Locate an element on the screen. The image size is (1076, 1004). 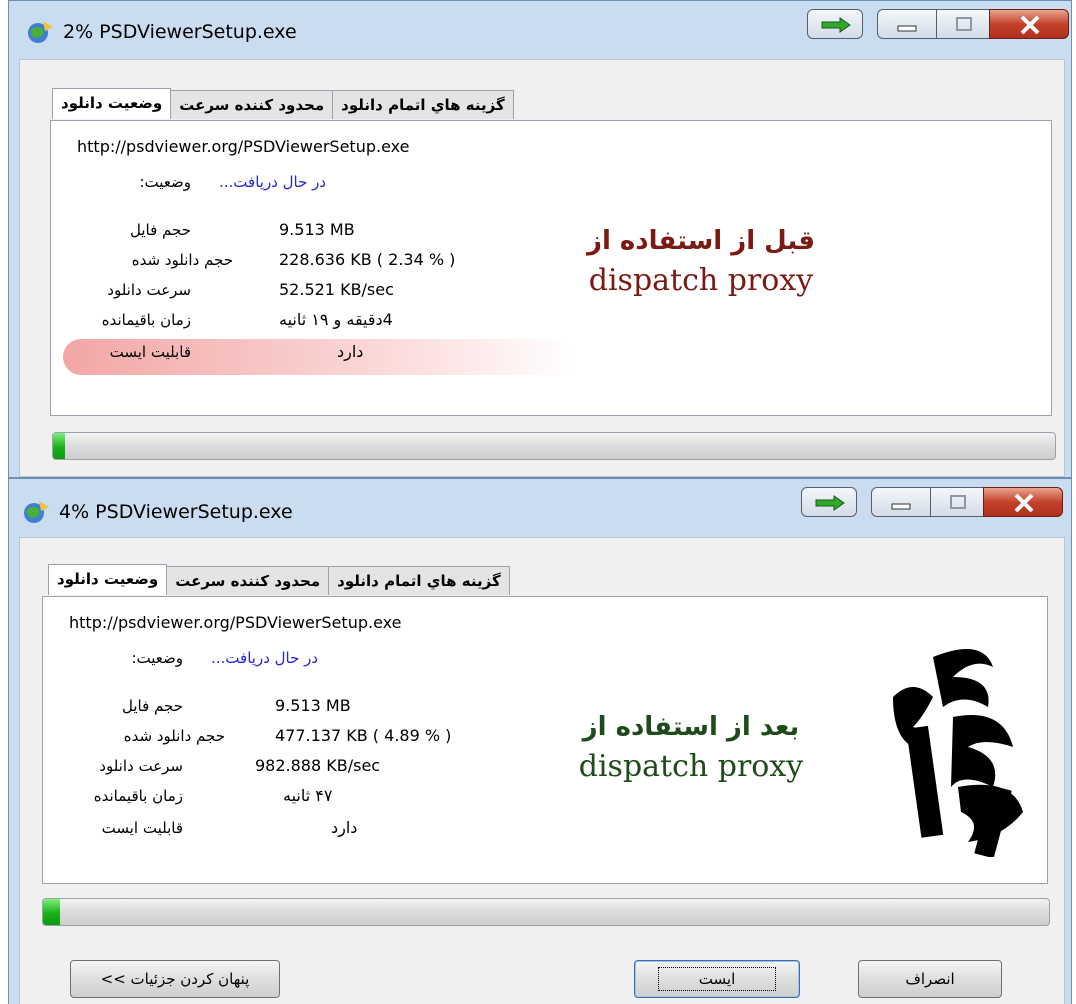
caption-before-line1: قبل از استفاده از is located at coordinates (701, 241).